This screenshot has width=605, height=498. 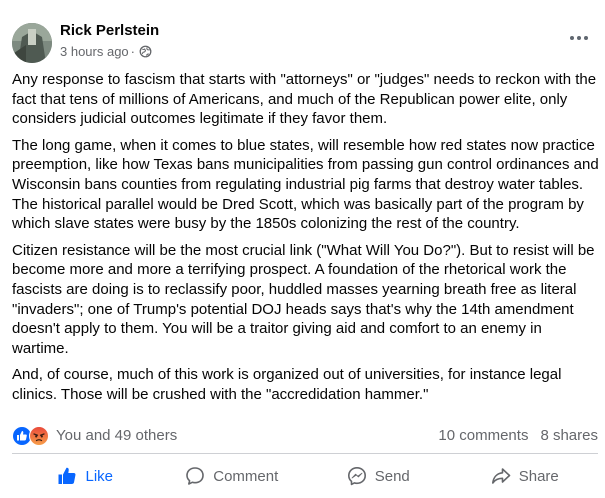 I want to click on like-button: Like, so click(x=85, y=476).